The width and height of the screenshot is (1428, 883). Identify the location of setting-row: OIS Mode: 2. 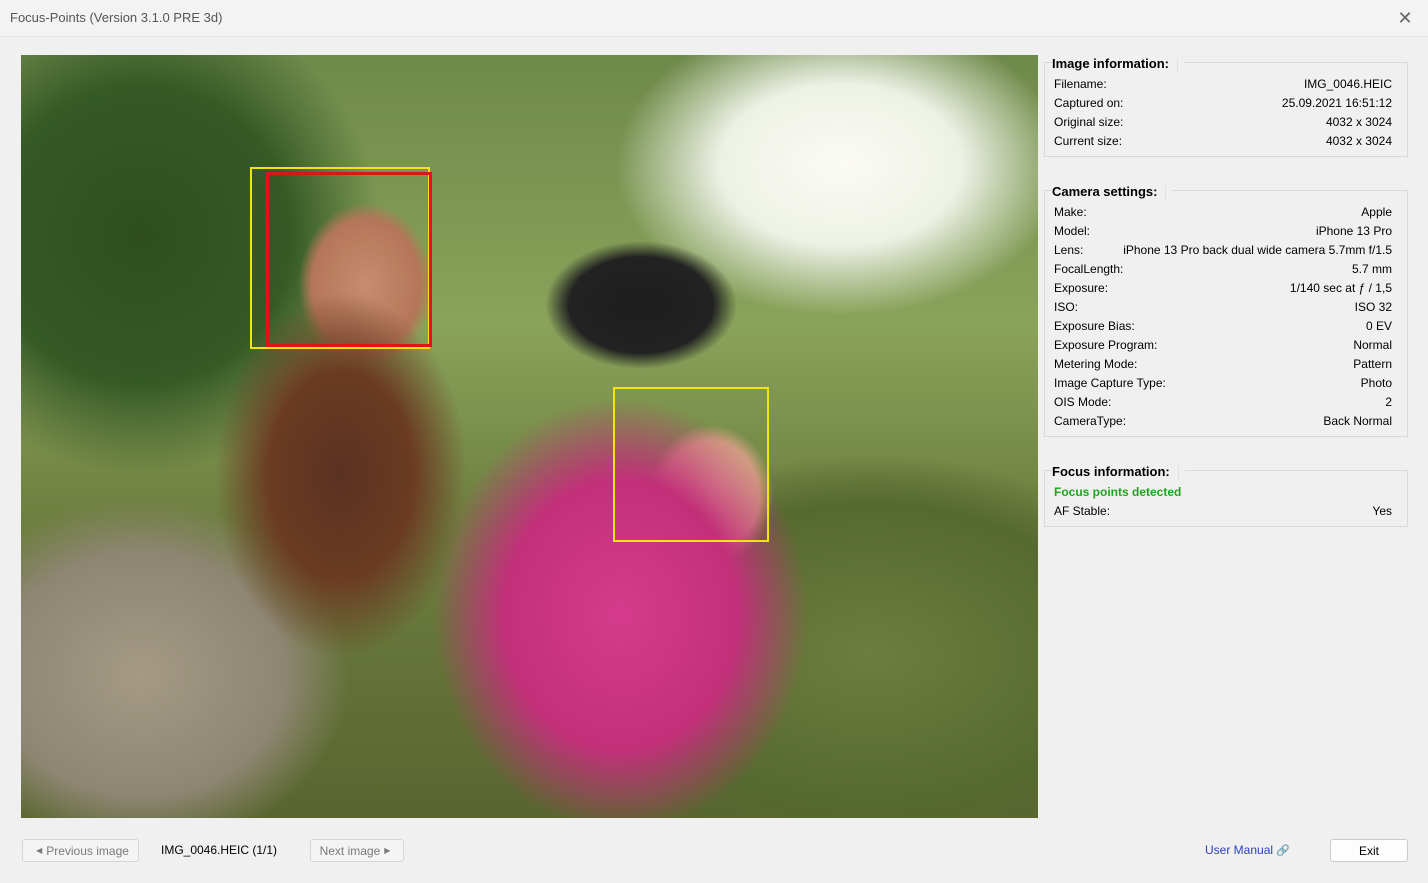
(1223, 401).